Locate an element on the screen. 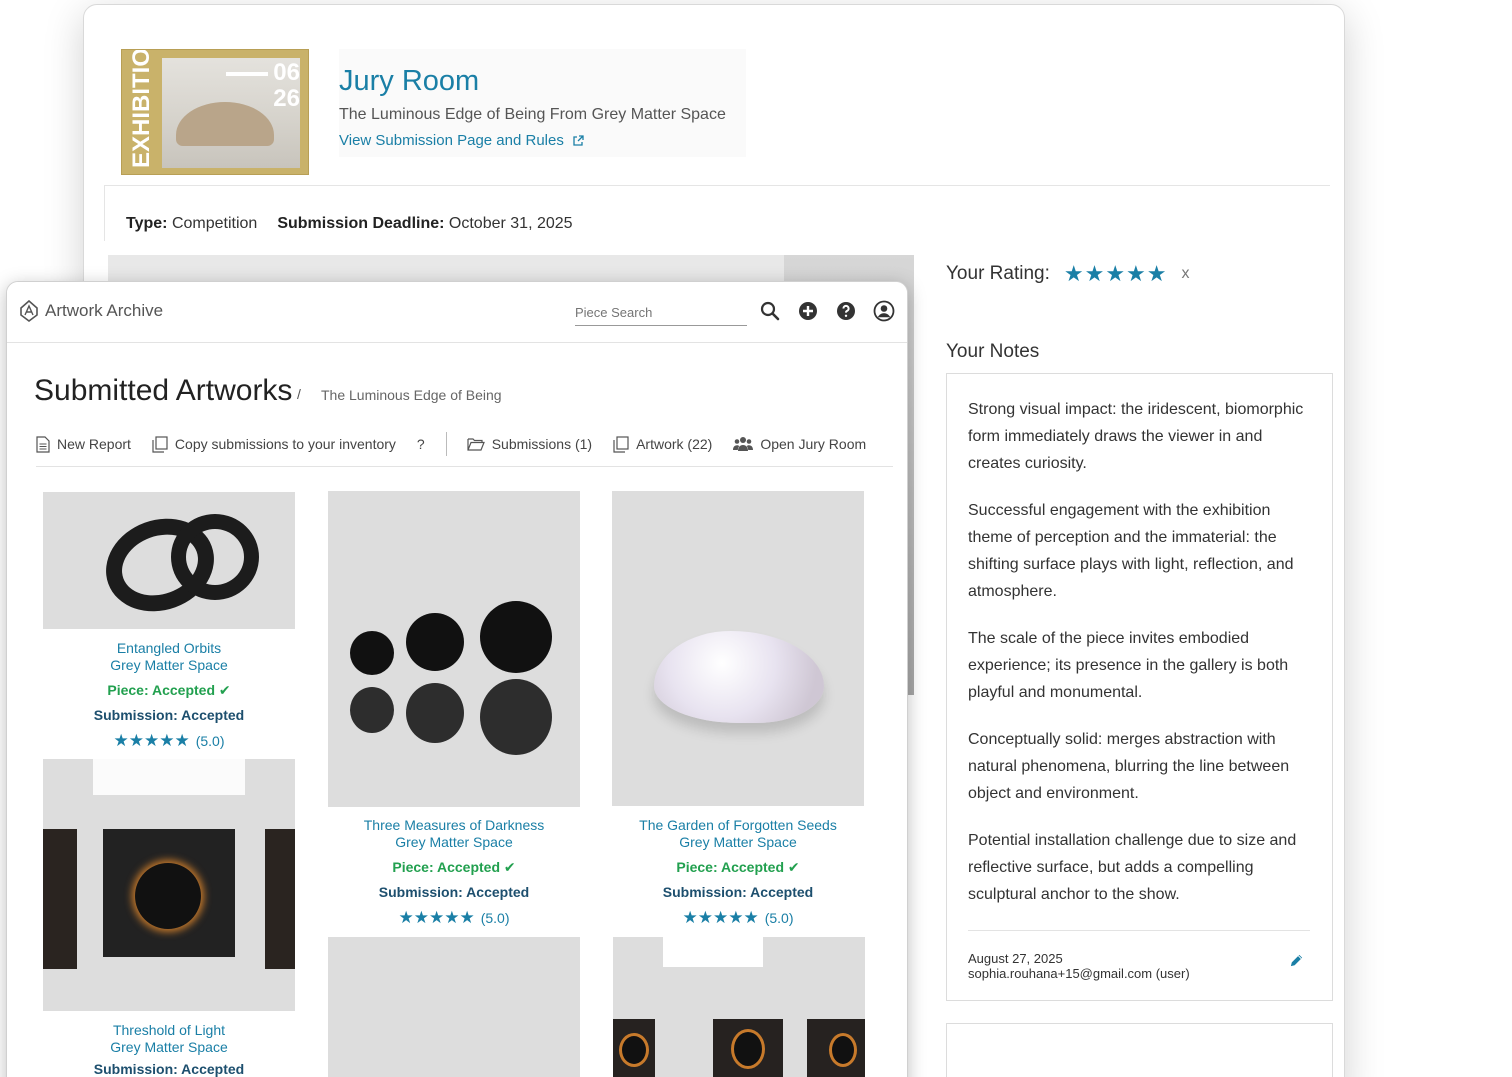 The height and width of the screenshot is (1077, 1512). user-icon is located at coordinates (884, 311).